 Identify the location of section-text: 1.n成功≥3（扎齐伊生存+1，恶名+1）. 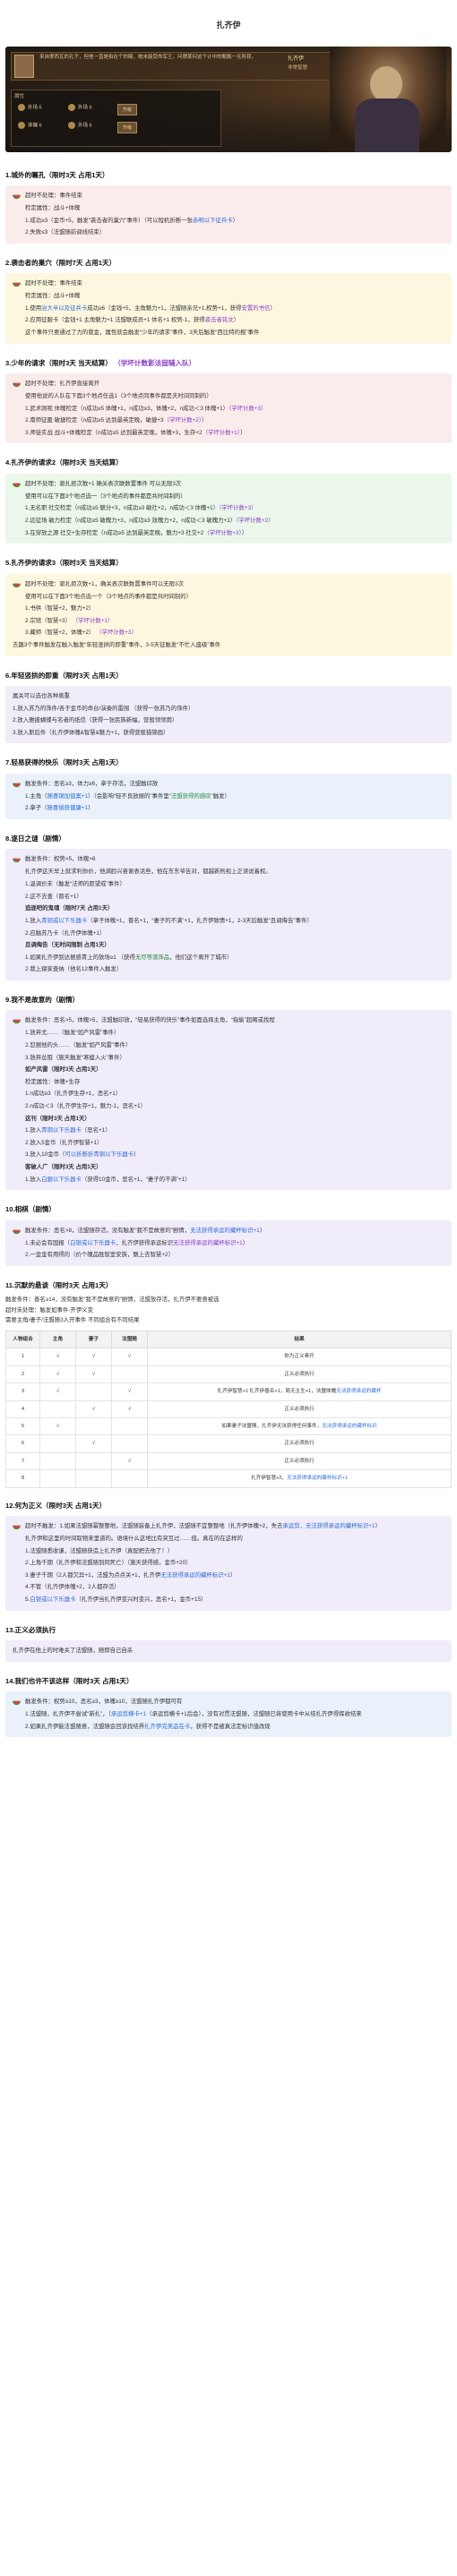
(73, 1094).